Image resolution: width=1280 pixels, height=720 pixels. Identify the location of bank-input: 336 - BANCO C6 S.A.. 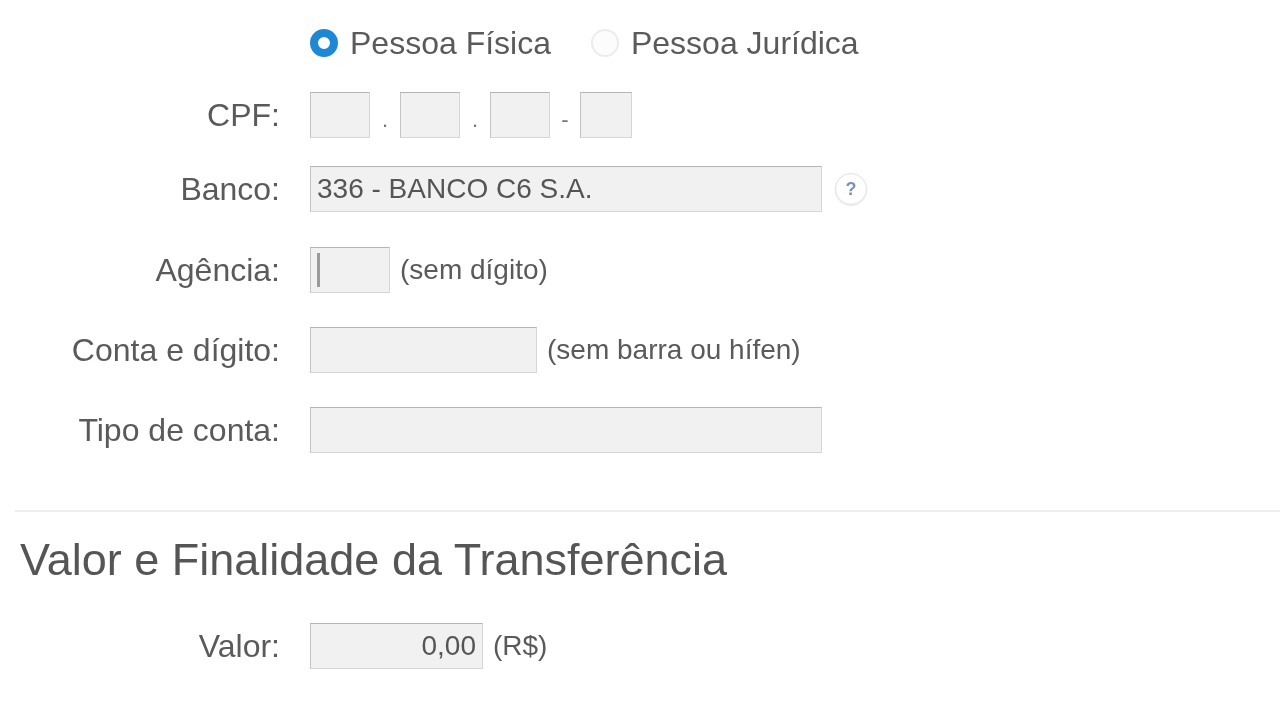
(566, 189).